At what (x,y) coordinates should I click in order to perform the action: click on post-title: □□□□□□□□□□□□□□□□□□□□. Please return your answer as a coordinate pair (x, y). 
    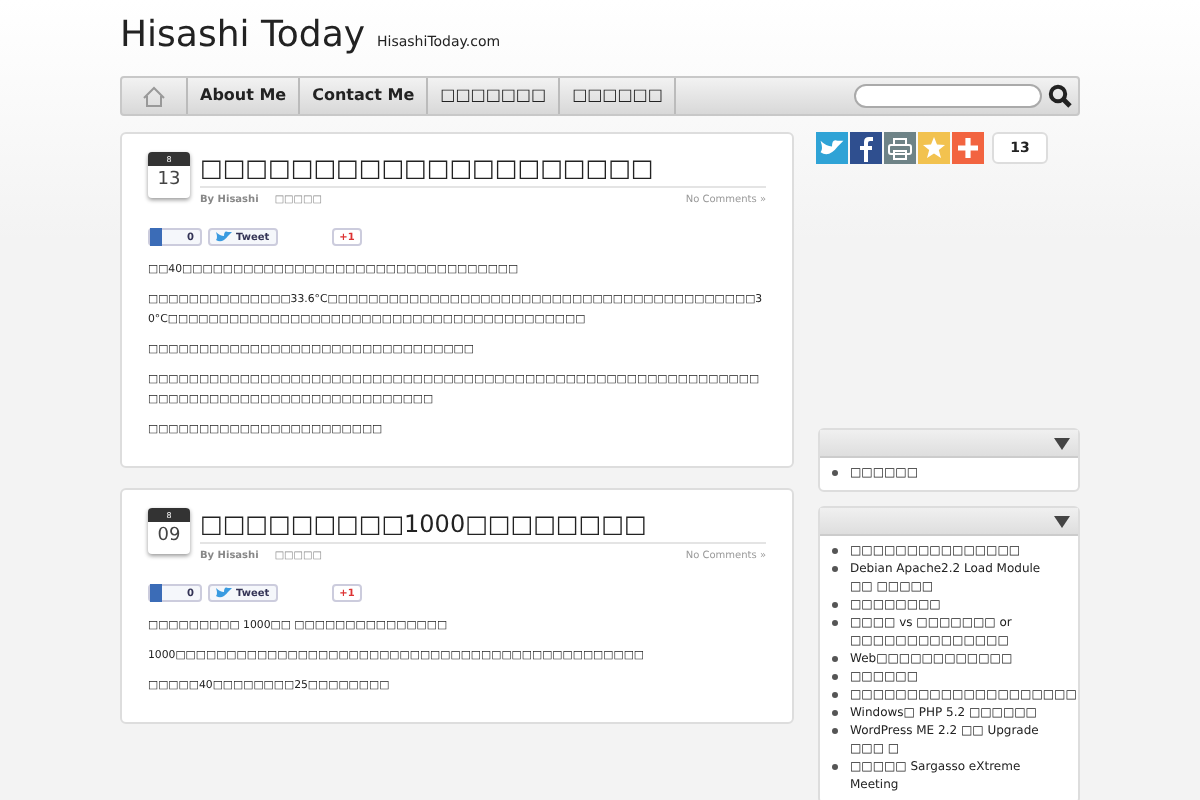
    Looking at the image, I should click on (483, 170).